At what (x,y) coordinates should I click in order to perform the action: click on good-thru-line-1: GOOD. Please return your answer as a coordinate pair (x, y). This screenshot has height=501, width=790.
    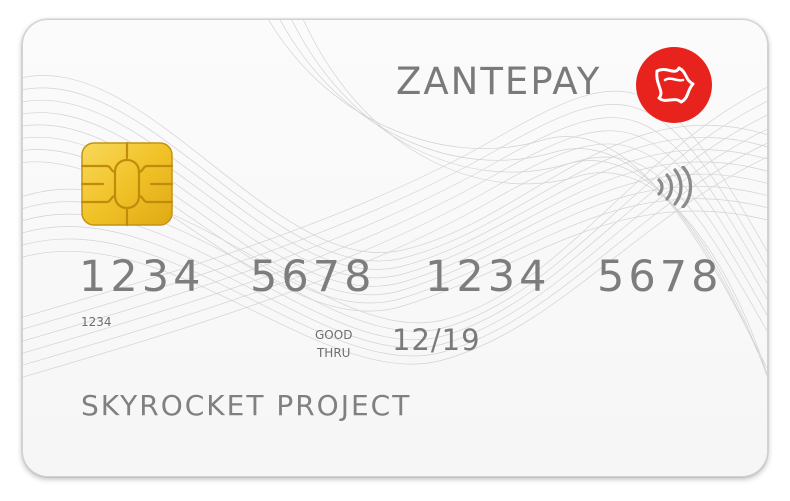
    Looking at the image, I should click on (334, 335).